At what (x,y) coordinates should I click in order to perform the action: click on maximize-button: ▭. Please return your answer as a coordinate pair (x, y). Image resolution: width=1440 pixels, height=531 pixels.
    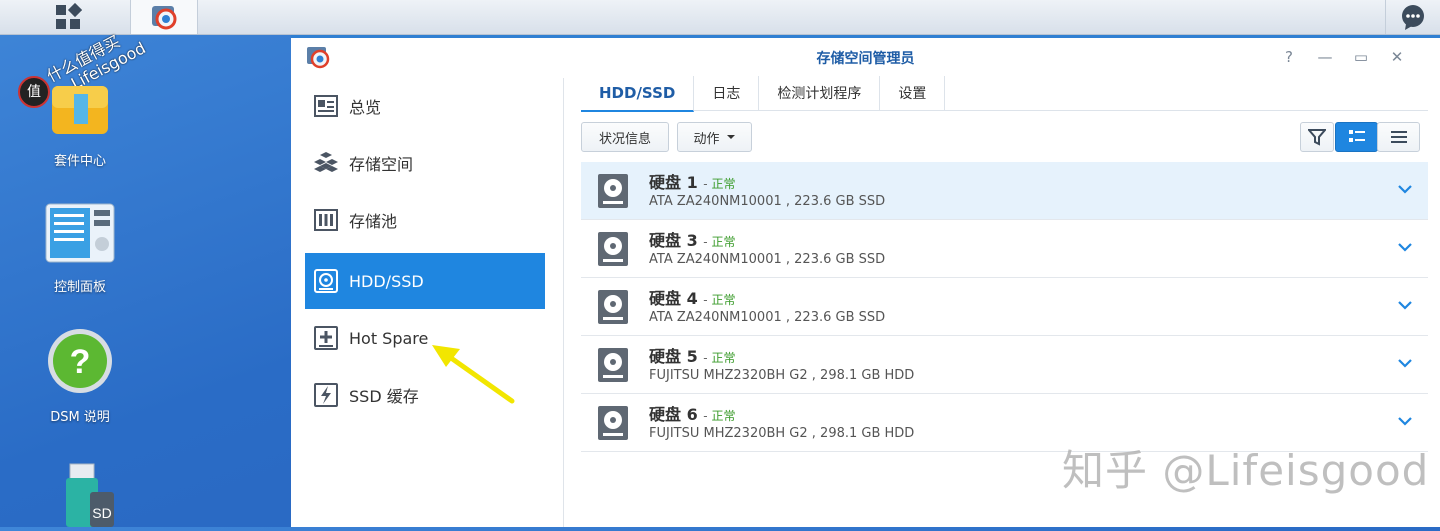
    Looking at the image, I should click on (1361, 57).